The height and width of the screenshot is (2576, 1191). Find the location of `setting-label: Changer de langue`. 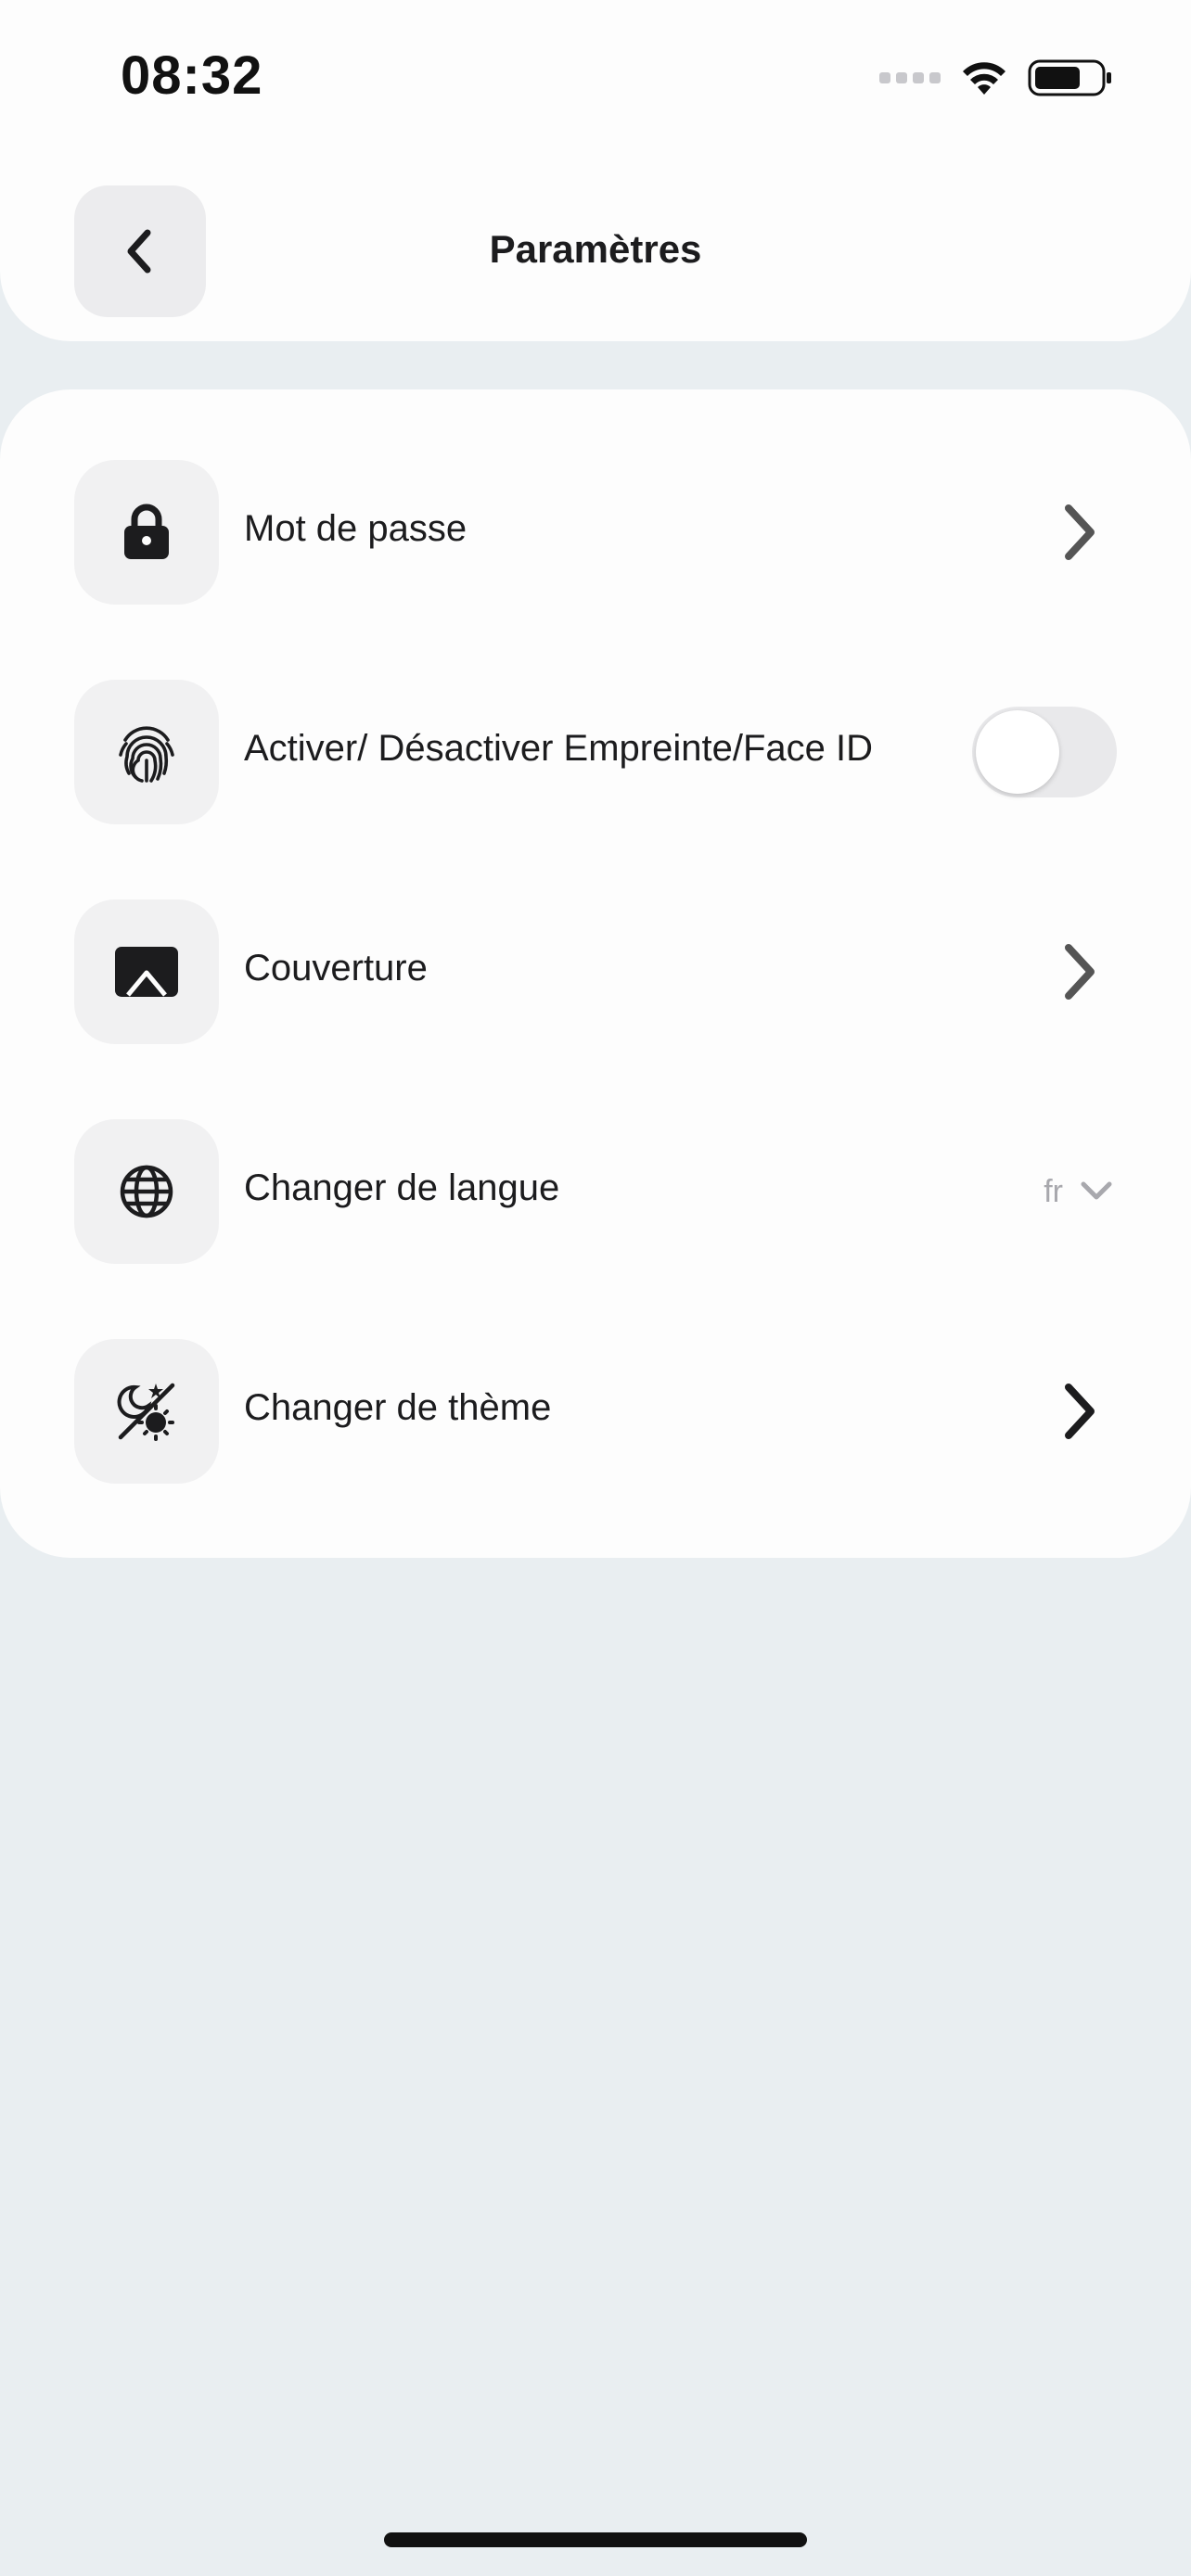

setting-label: Changer de langue is located at coordinates (402, 1187).